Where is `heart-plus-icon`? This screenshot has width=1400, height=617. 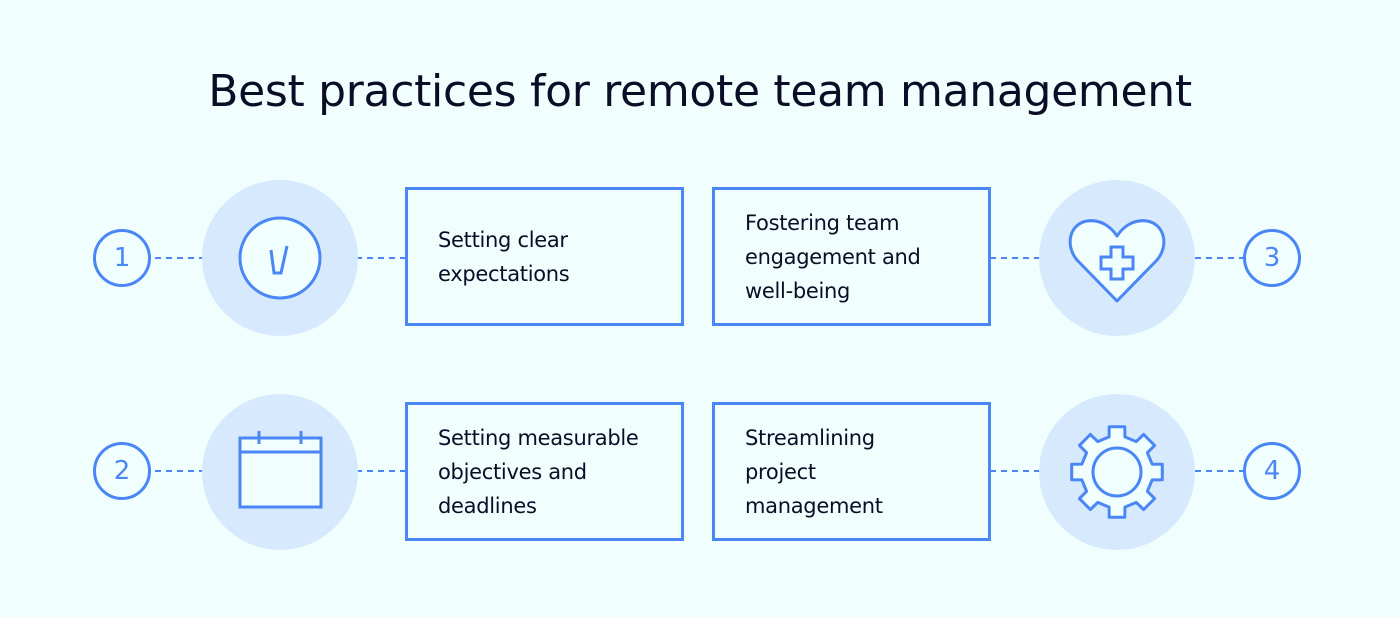 heart-plus-icon is located at coordinates (1117, 261).